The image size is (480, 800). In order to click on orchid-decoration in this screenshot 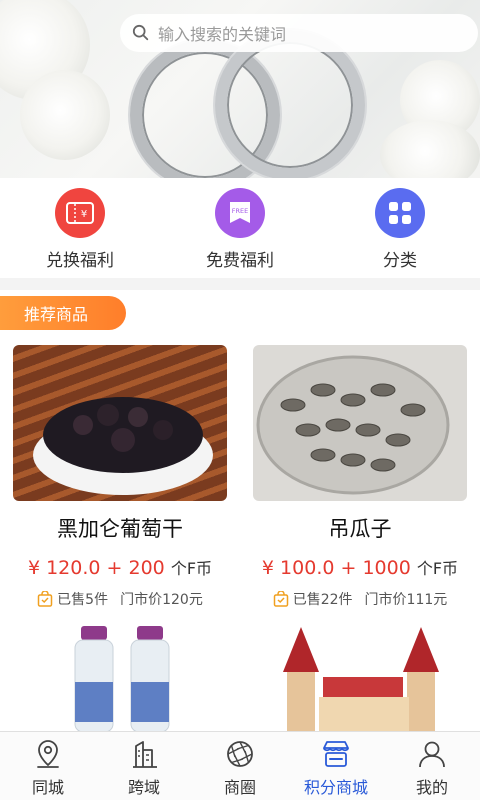, I will do `click(65, 115)`.